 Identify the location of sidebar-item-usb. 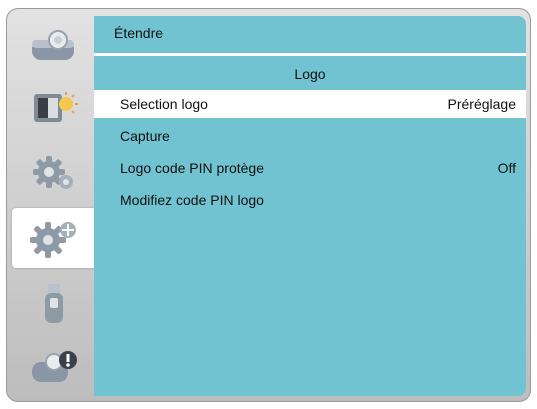
(54, 304).